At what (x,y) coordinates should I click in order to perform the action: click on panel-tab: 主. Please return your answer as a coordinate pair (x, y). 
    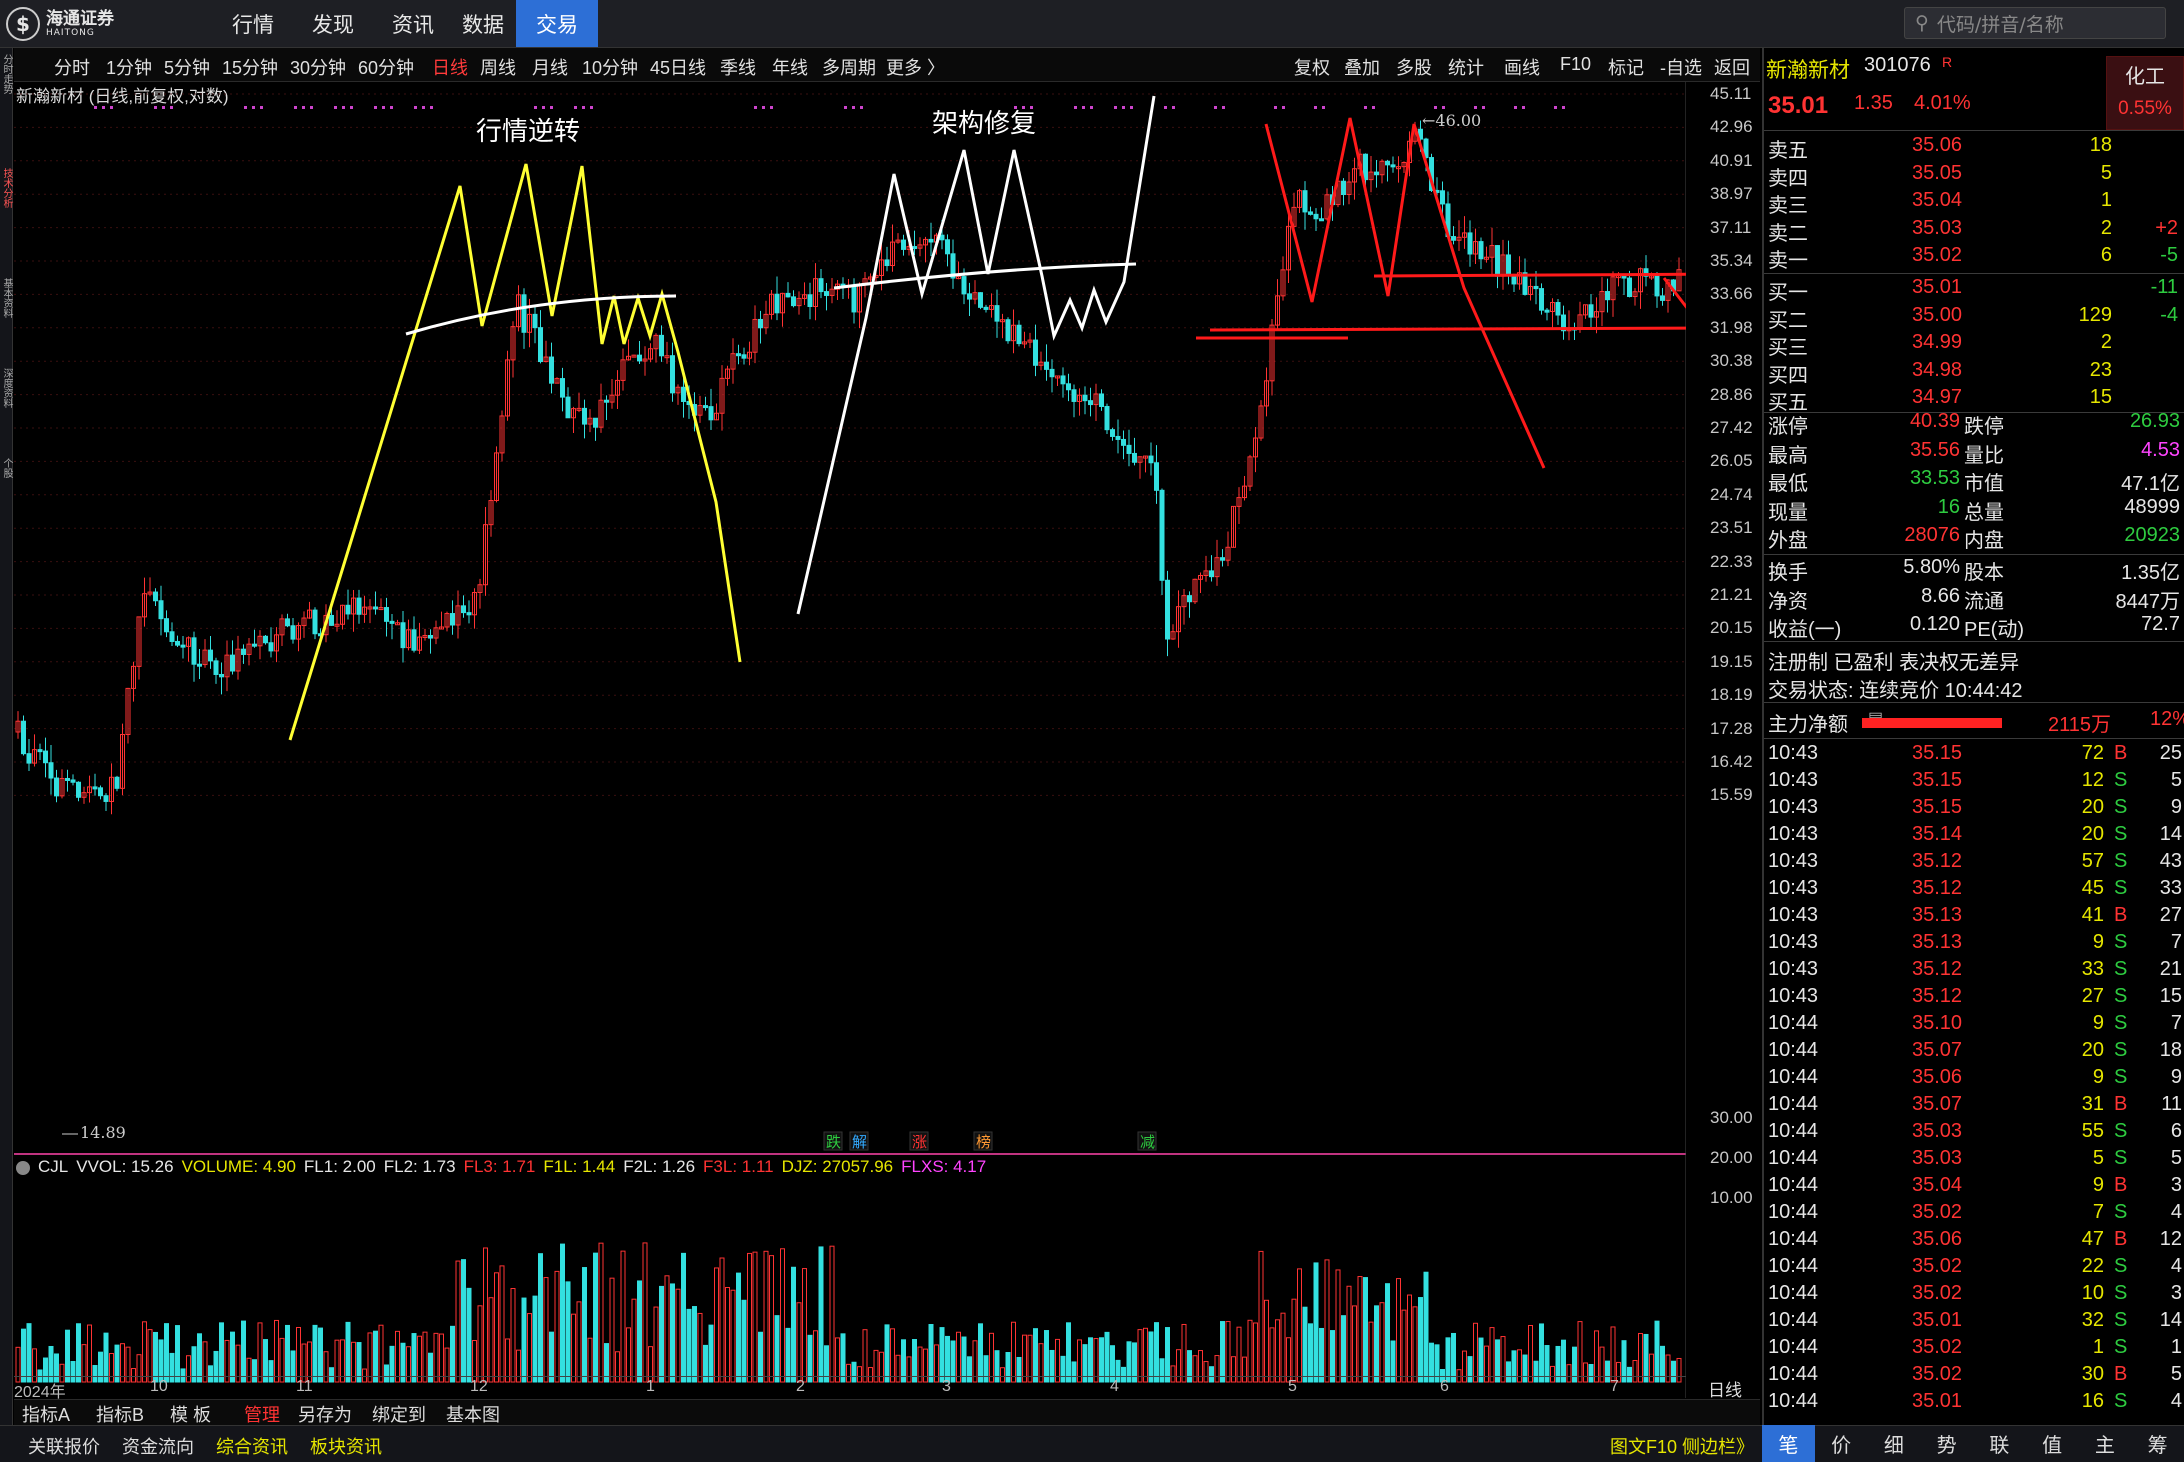
    Looking at the image, I should click on (2105, 1443).